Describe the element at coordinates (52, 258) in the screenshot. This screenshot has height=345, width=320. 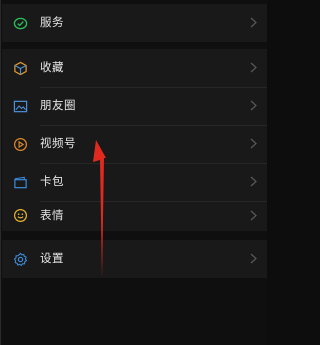
I see `menu-item-settings-label: 设置` at that location.